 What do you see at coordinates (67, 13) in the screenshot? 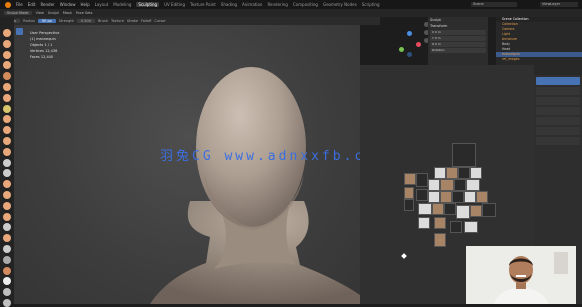
I see `menu-mask: Mask` at bounding box center [67, 13].